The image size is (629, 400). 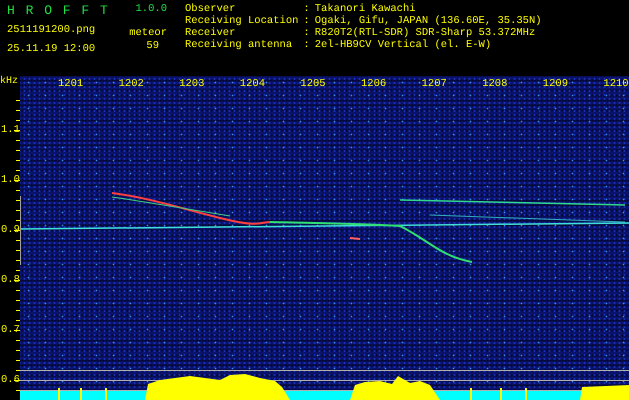 What do you see at coordinates (253, 84) in the screenshot?
I see `x-axis-label: 1204` at bounding box center [253, 84].